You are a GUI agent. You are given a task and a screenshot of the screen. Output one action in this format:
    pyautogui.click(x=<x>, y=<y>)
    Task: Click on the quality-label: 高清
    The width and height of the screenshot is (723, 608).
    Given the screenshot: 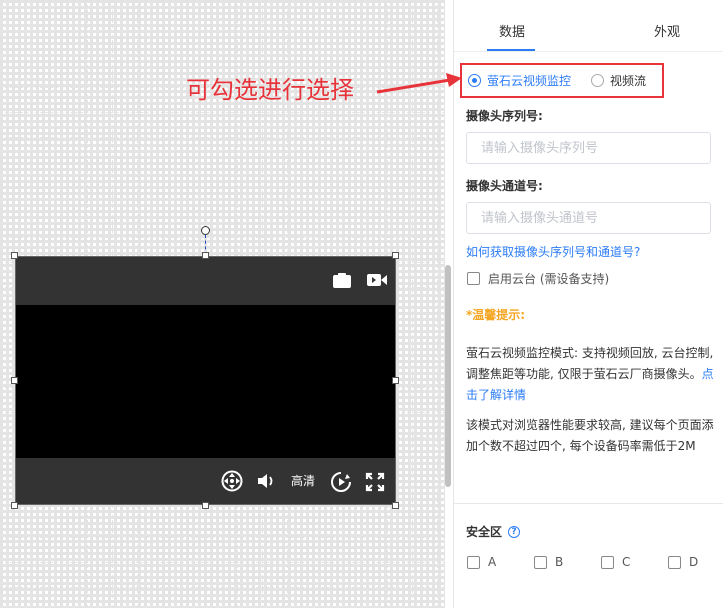 What is the action you would take?
    pyautogui.click(x=303, y=481)
    